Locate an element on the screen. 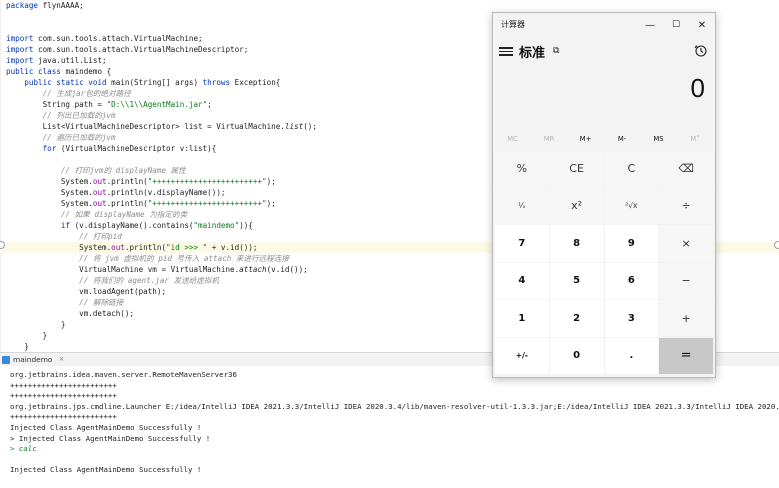 The image size is (779, 488). code-line: // 遍历已加载的jvm is located at coordinates (61, 137).